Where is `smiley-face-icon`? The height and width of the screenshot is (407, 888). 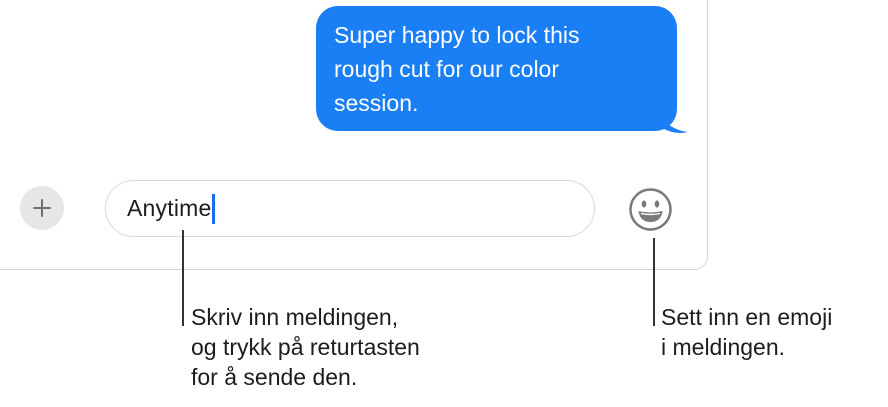 smiley-face-icon is located at coordinates (650, 209).